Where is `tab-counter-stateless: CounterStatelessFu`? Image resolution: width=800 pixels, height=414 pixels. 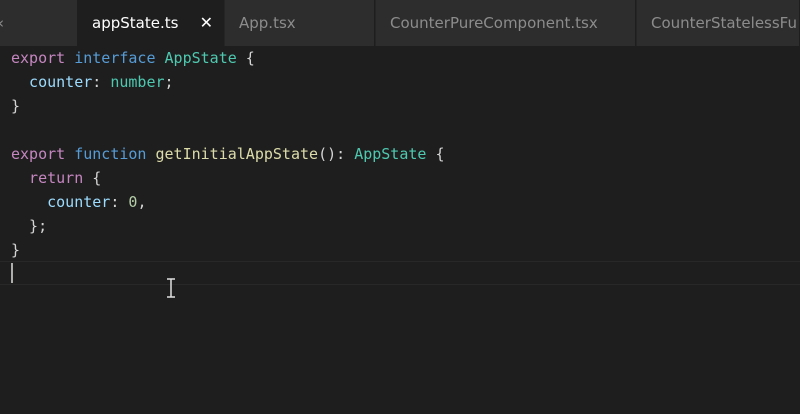
tab-counter-stateless: CounterStatelessFu is located at coordinates (718, 23).